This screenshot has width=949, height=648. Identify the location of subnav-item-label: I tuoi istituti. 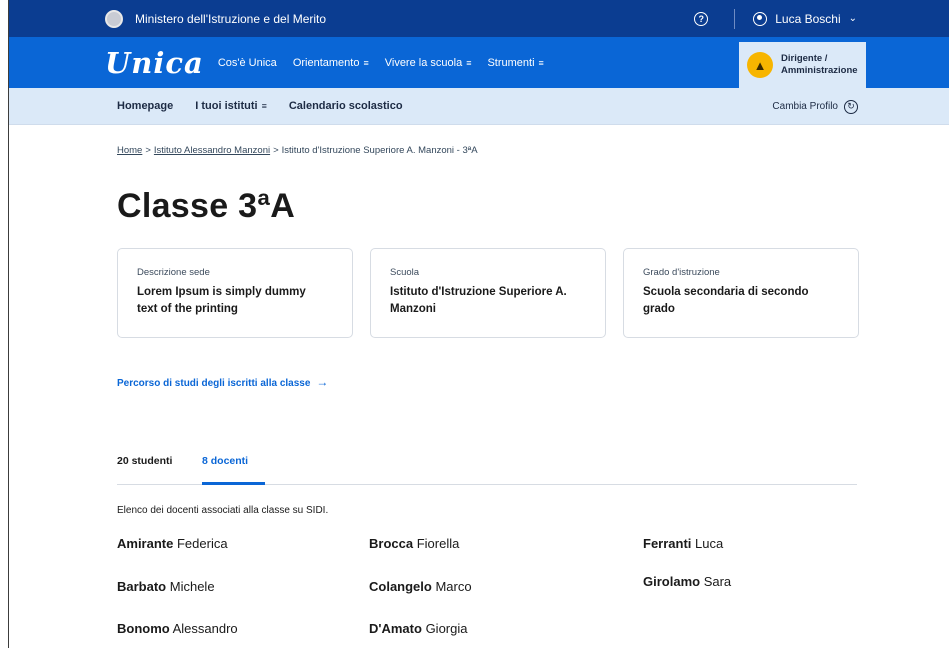
(226, 106).